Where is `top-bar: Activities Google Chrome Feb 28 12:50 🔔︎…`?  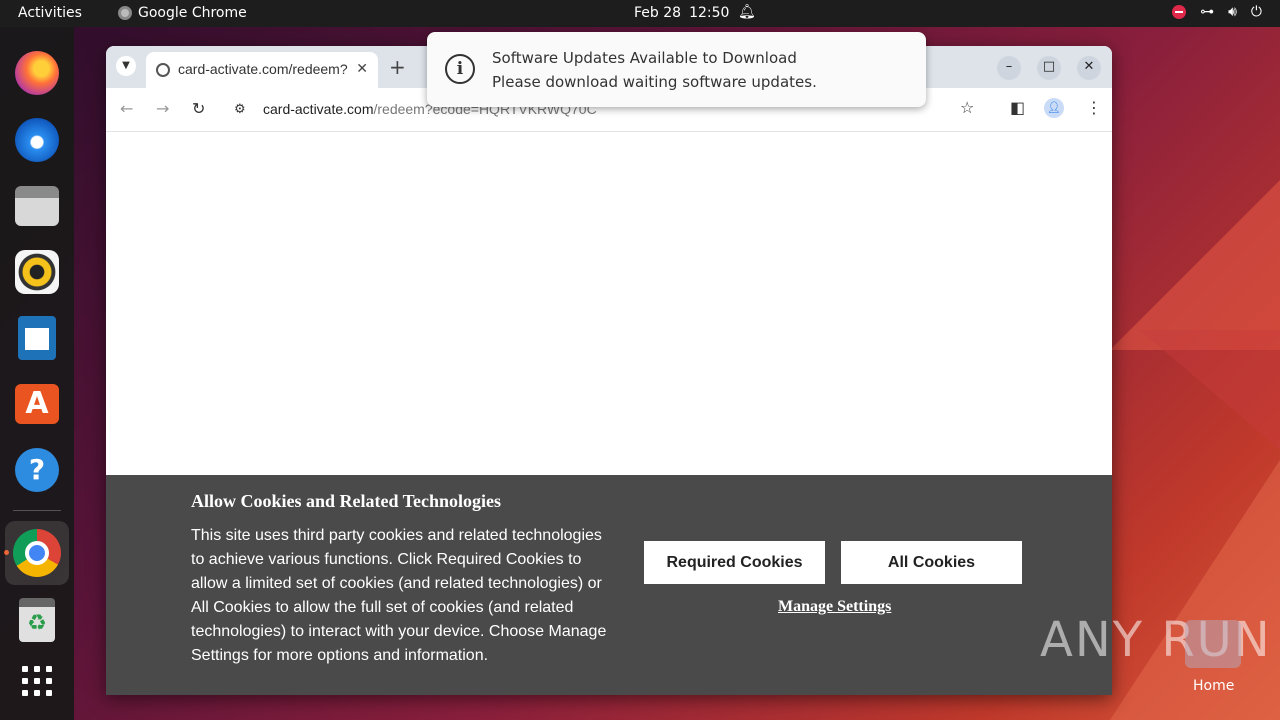
top-bar: Activities Google Chrome Feb 28 12:50 🔔︎… is located at coordinates (640, 13).